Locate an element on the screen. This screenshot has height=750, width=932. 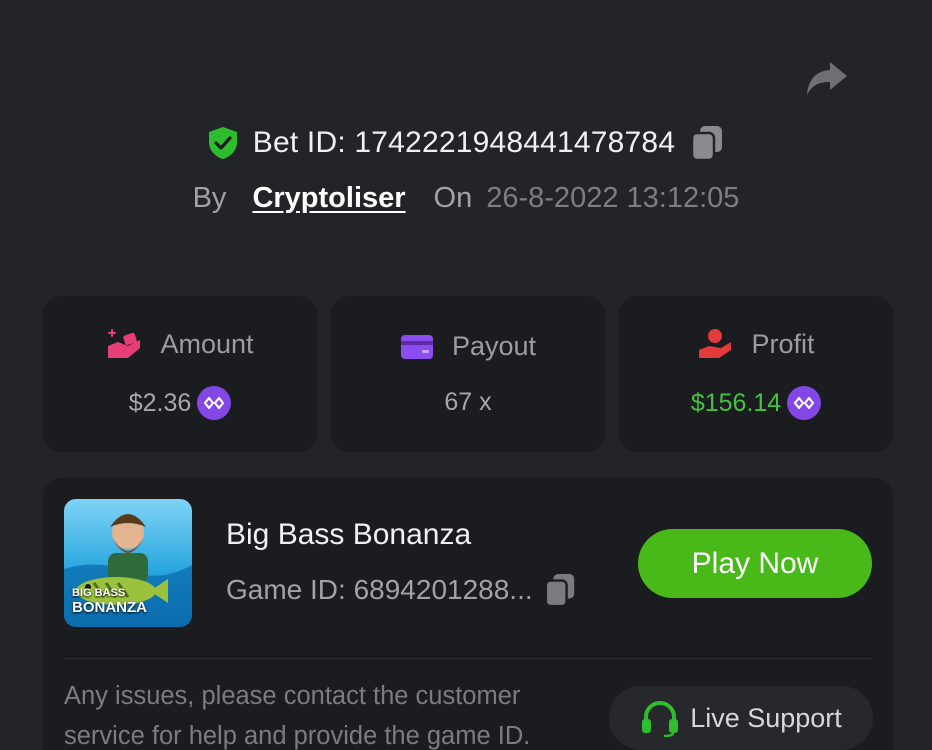
play-now-button: Play Now is located at coordinates (755, 563).